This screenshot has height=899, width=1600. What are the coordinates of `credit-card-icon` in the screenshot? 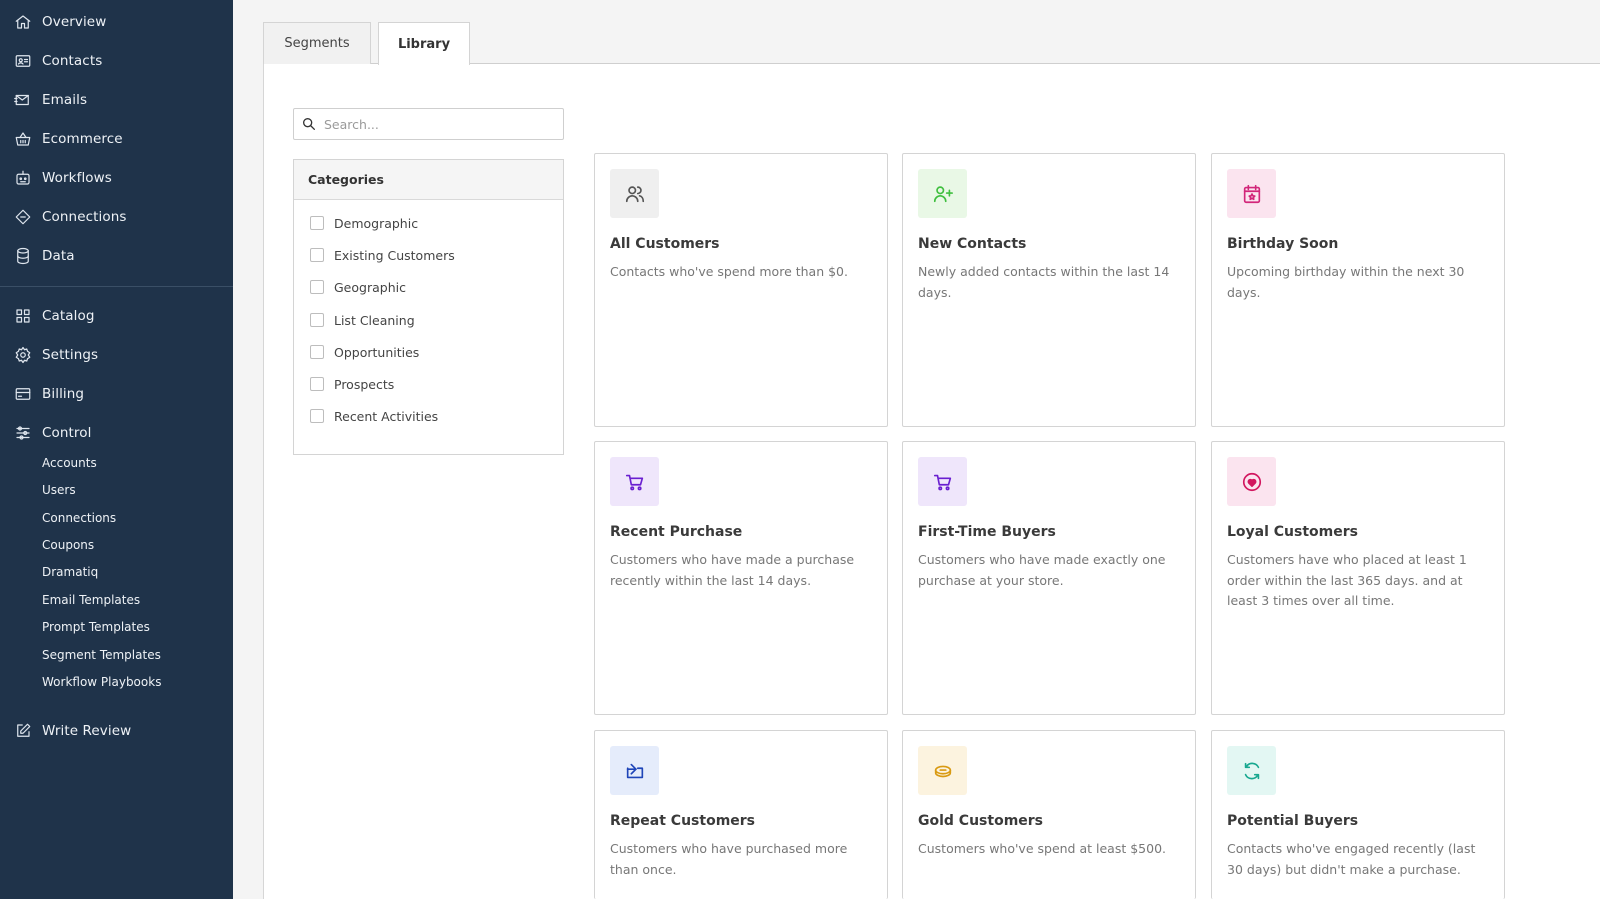 It's located at (23, 394).